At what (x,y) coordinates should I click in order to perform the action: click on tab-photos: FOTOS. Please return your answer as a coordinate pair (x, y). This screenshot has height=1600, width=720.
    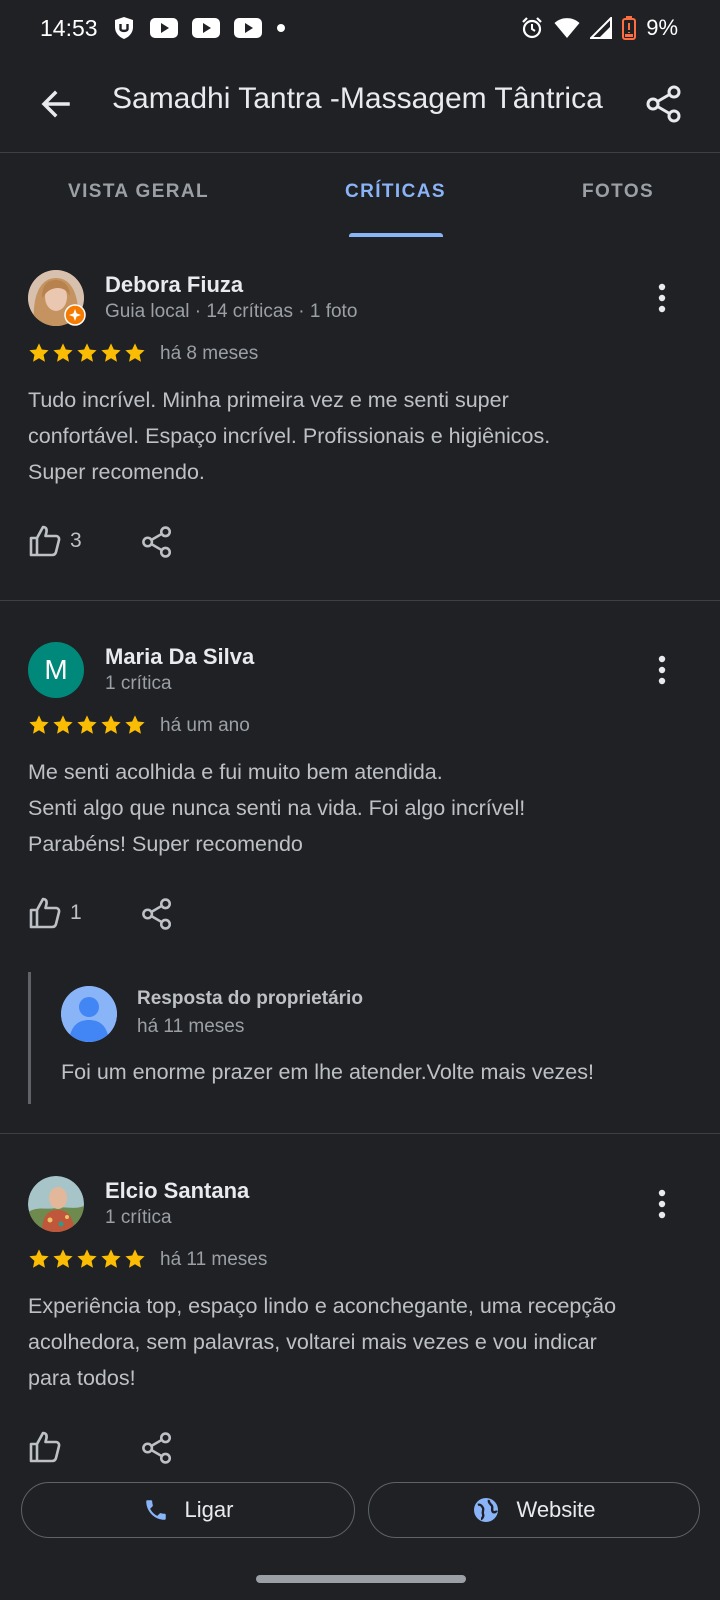
    Looking at the image, I should click on (618, 192).